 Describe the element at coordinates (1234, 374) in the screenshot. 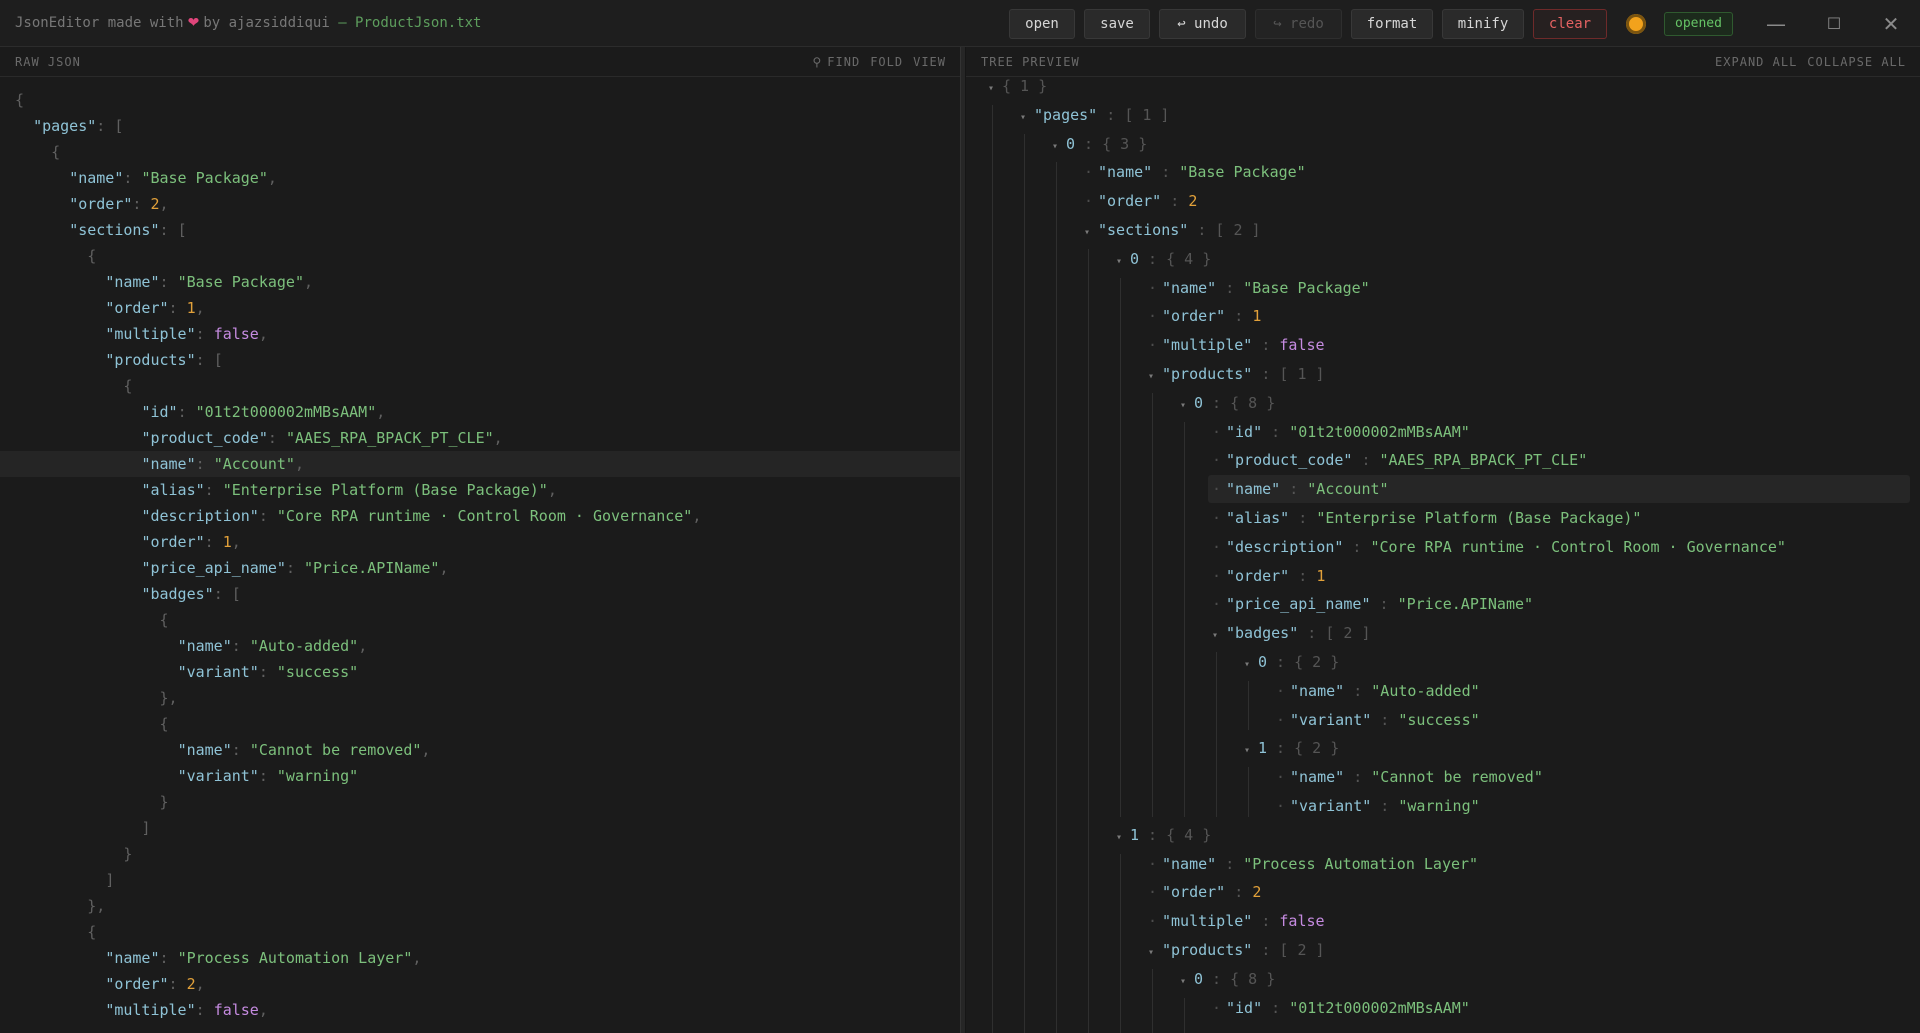

I see `tree-node: ▾ "products" : [ 1 ]` at that location.